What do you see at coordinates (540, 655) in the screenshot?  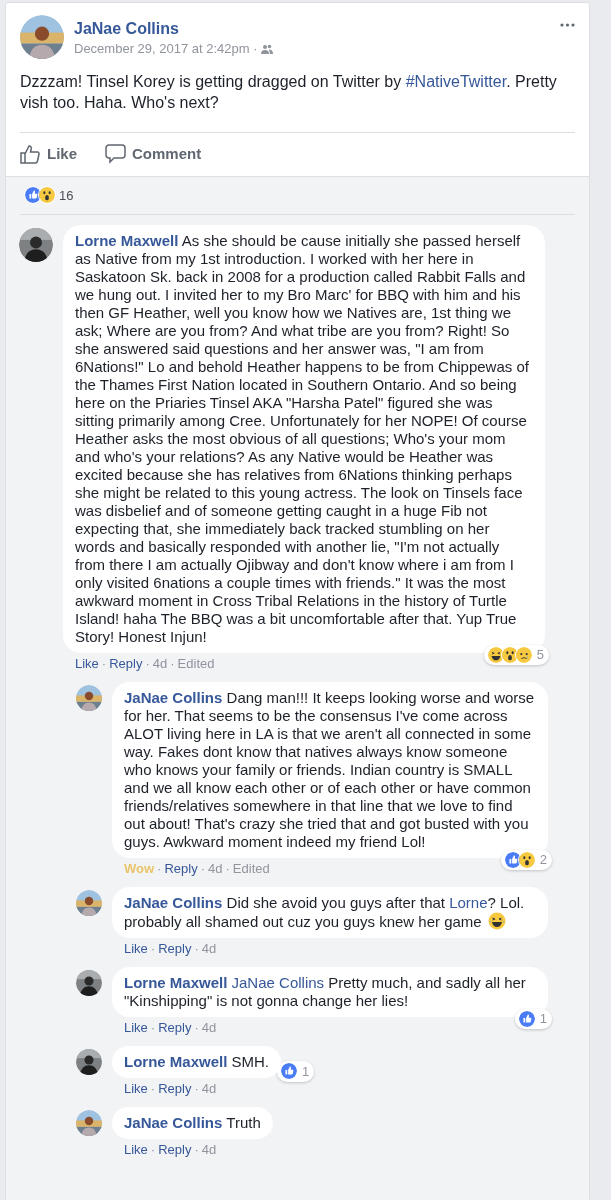 I see `reaction-count: 5` at bounding box center [540, 655].